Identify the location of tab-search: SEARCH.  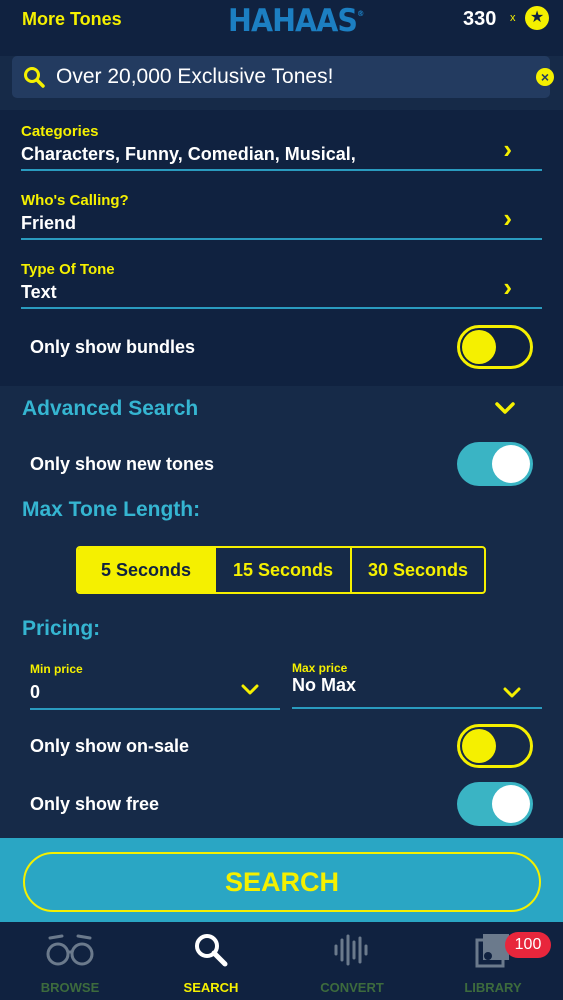
(211, 961).